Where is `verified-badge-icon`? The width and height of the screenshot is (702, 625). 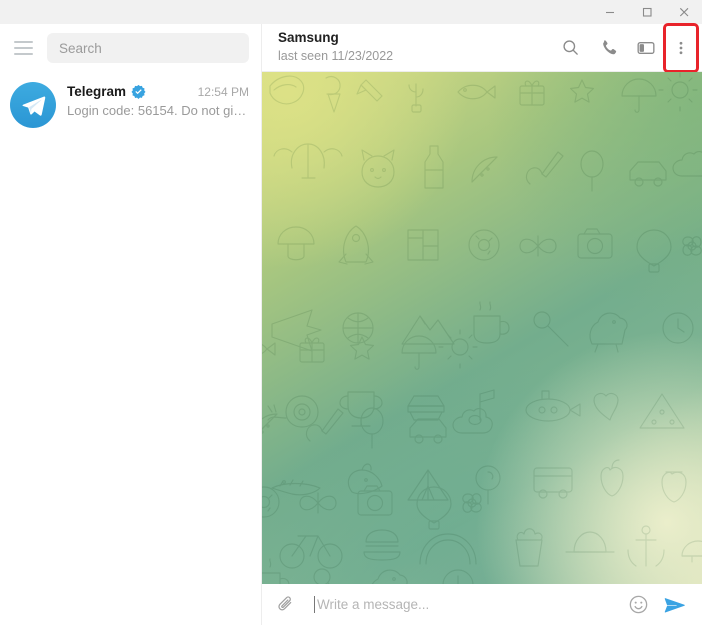
verified-badge-icon is located at coordinates (138, 91).